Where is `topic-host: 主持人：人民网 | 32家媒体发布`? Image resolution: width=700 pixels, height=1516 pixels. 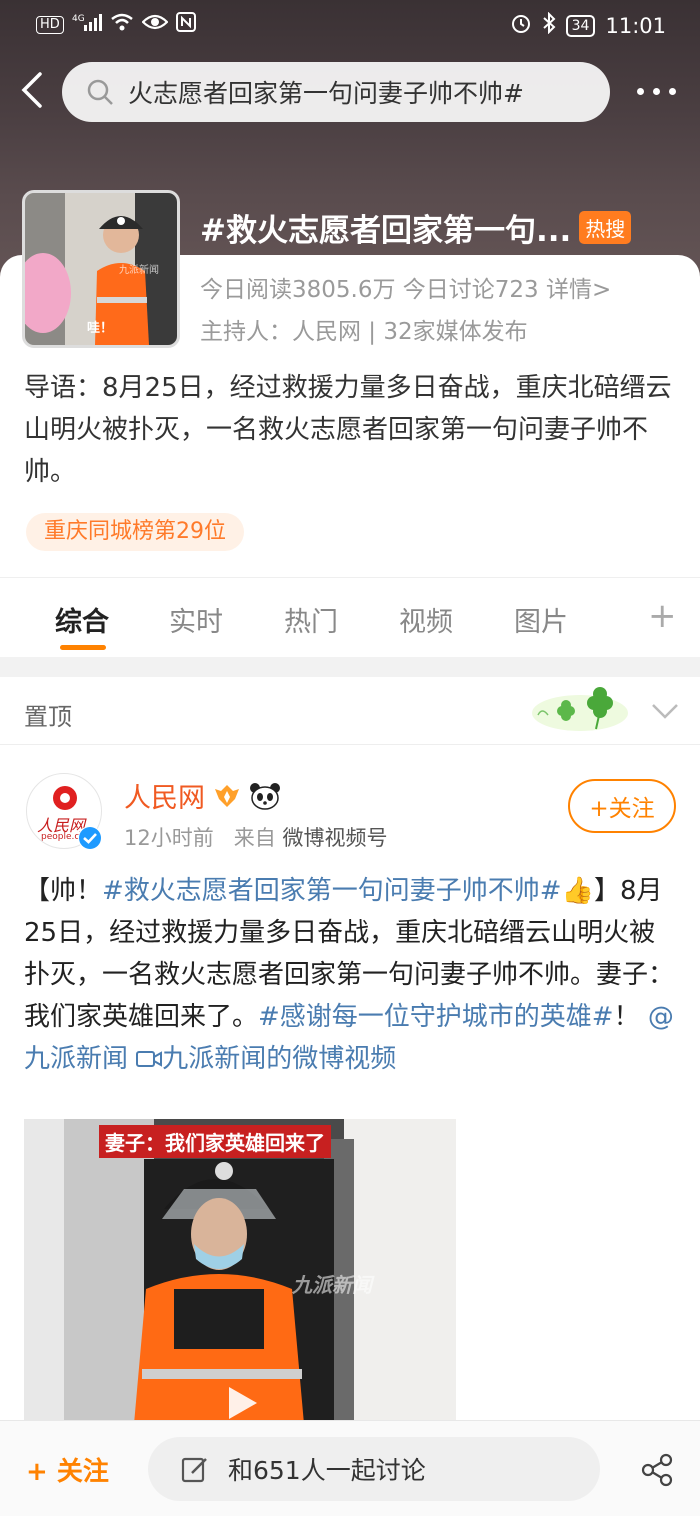
topic-host: 主持人：人民网 | 32家媒体发布 is located at coordinates (364, 329).